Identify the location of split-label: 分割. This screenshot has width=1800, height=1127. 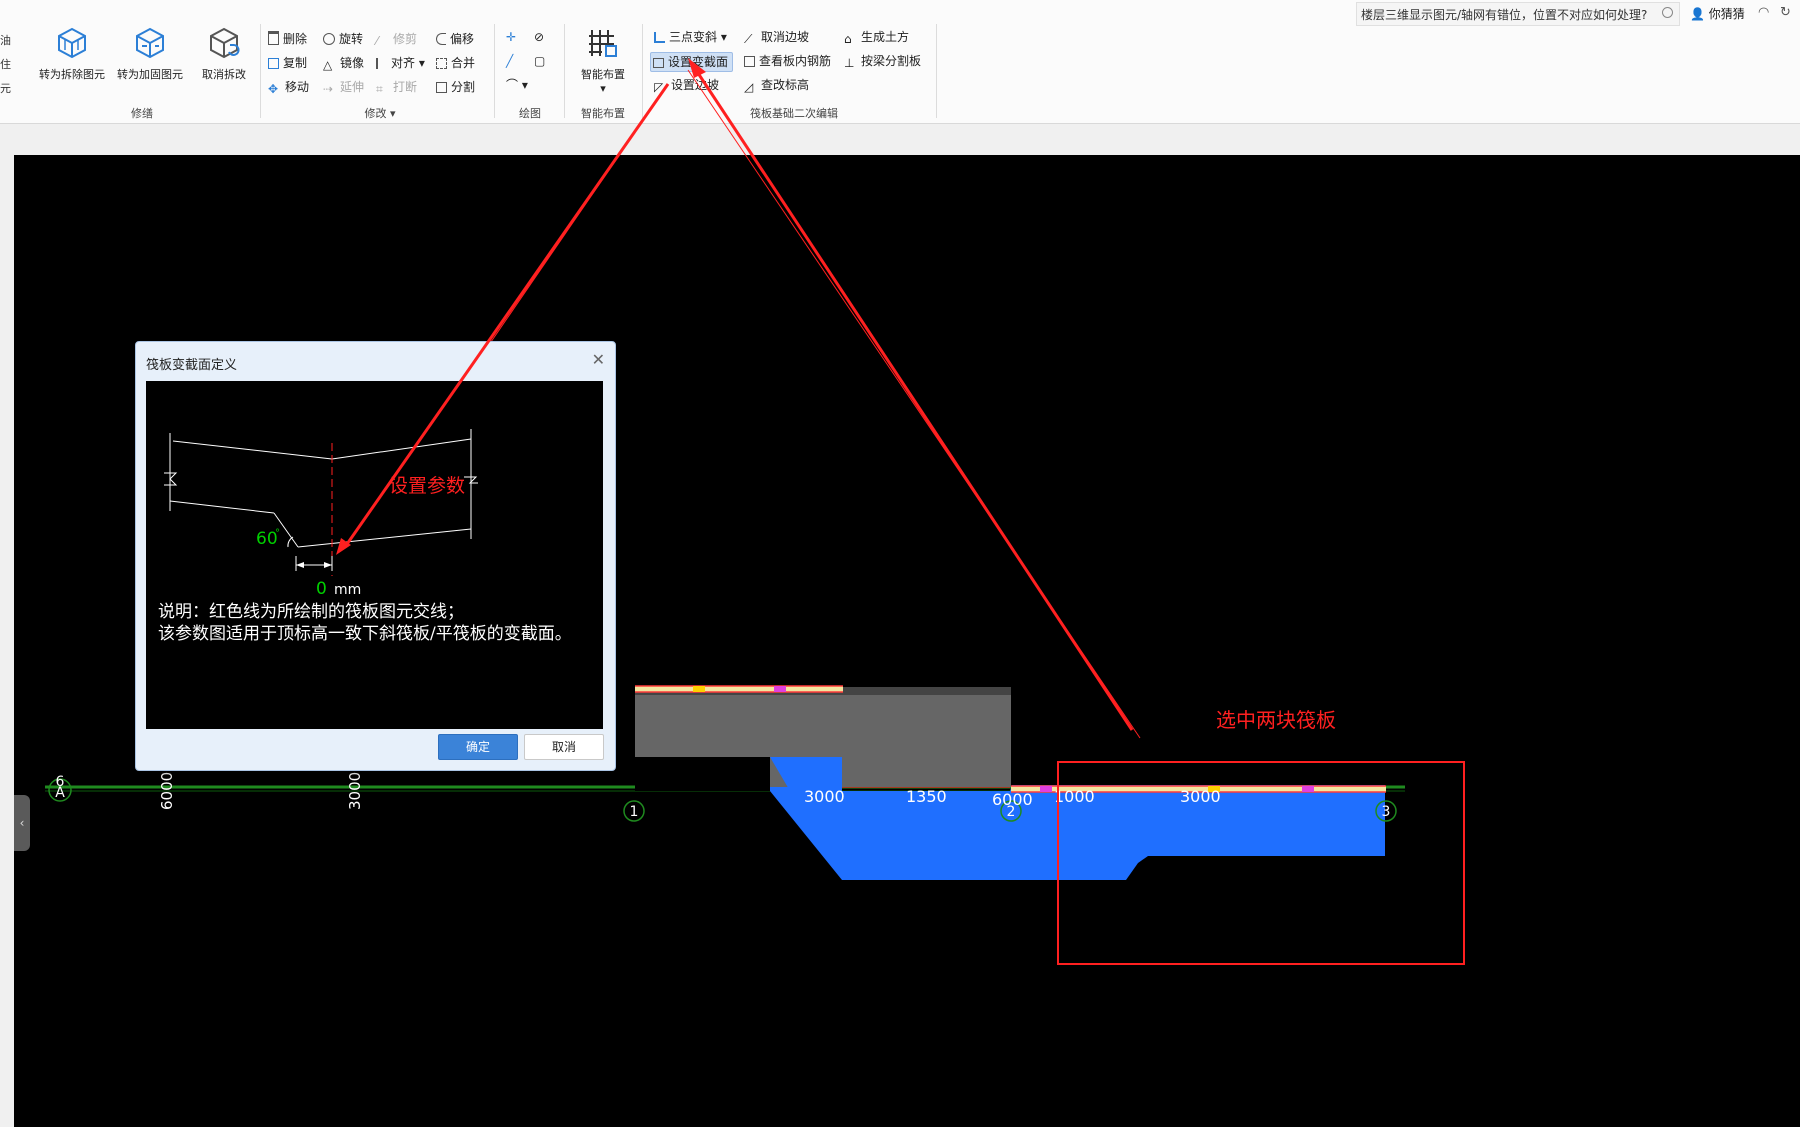
(463, 87).